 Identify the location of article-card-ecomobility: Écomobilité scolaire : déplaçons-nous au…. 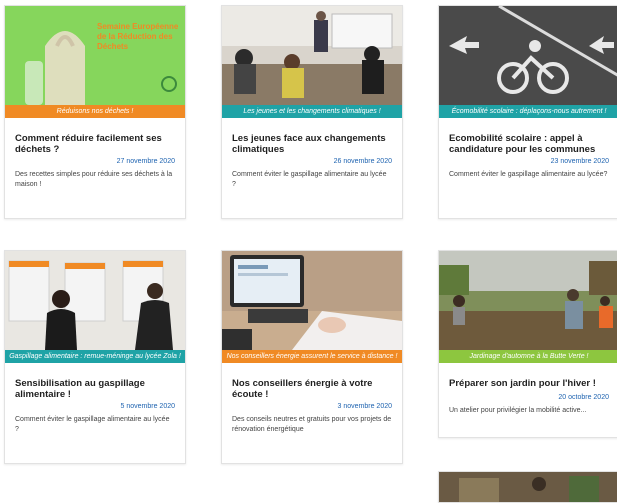
(527, 112).